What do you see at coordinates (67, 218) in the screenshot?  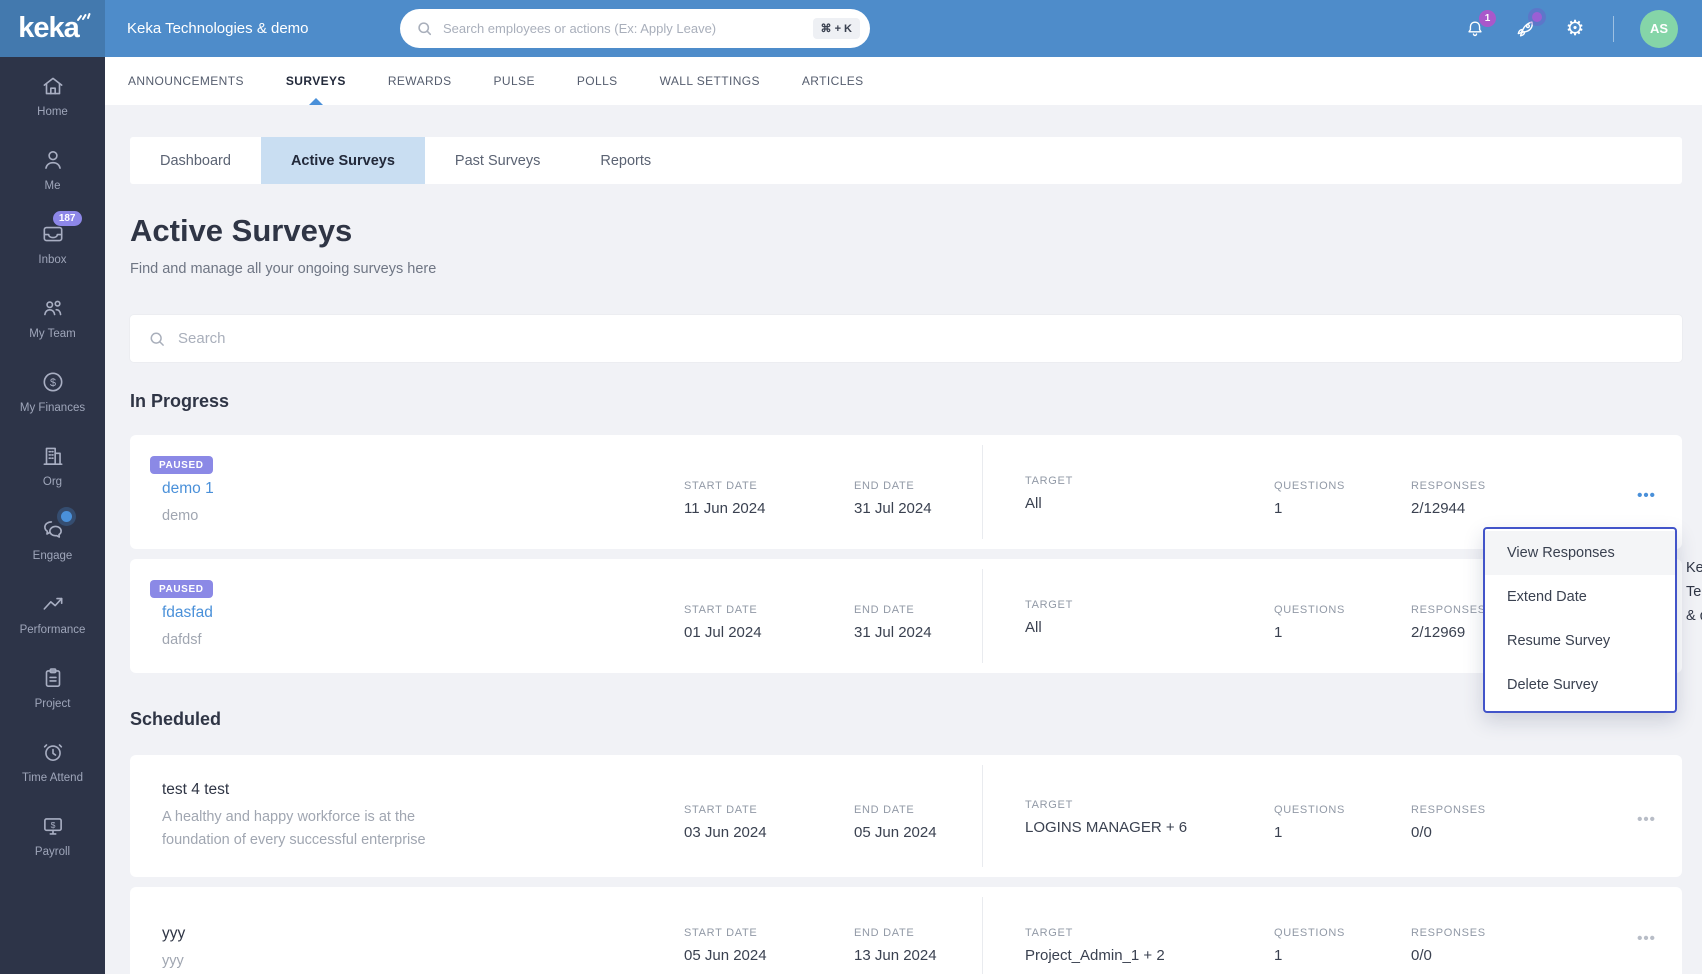 I see `inbox-count-badge: 187` at bounding box center [67, 218].